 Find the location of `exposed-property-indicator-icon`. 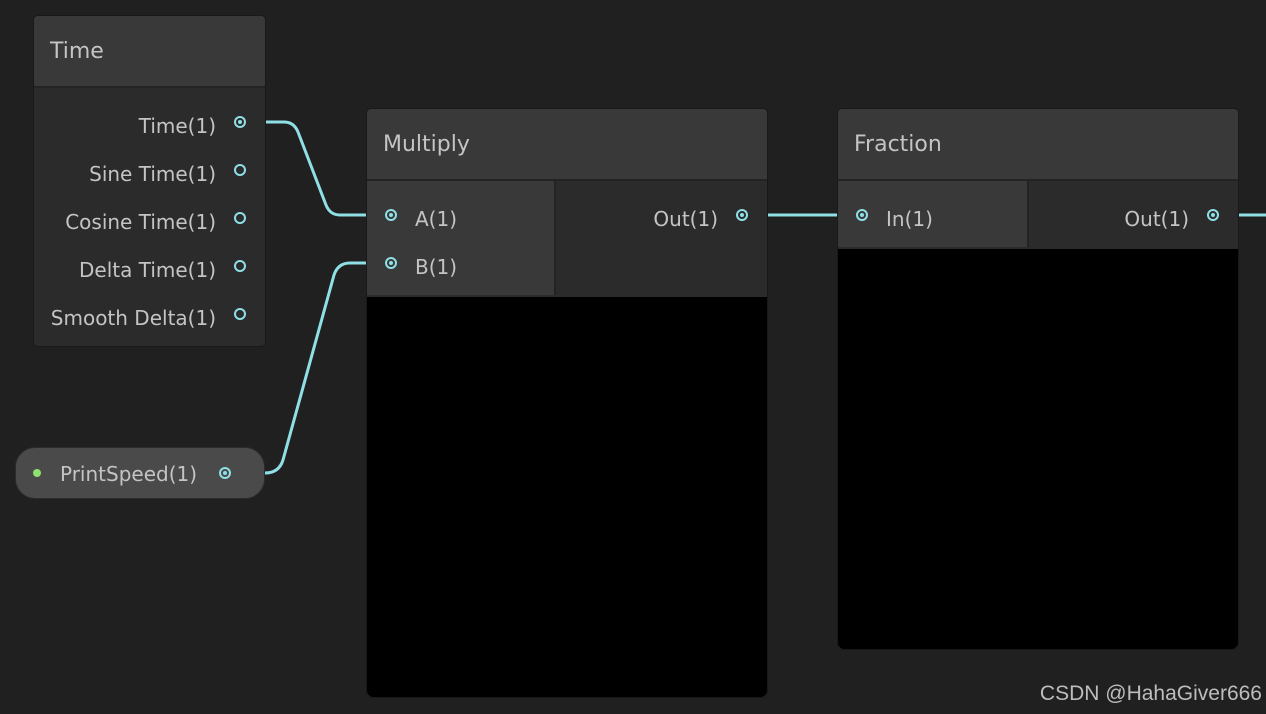

exposed-property-indicator-icon is located at coordinates (37, 473).